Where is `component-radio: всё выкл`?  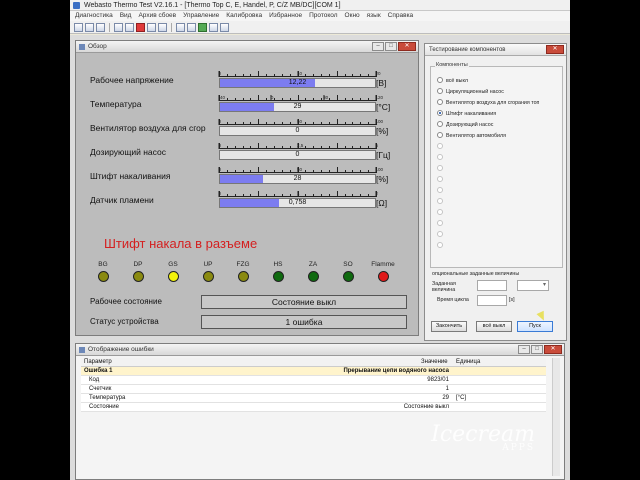 component-radio: всё выкл is located at coordinates (452, 80).